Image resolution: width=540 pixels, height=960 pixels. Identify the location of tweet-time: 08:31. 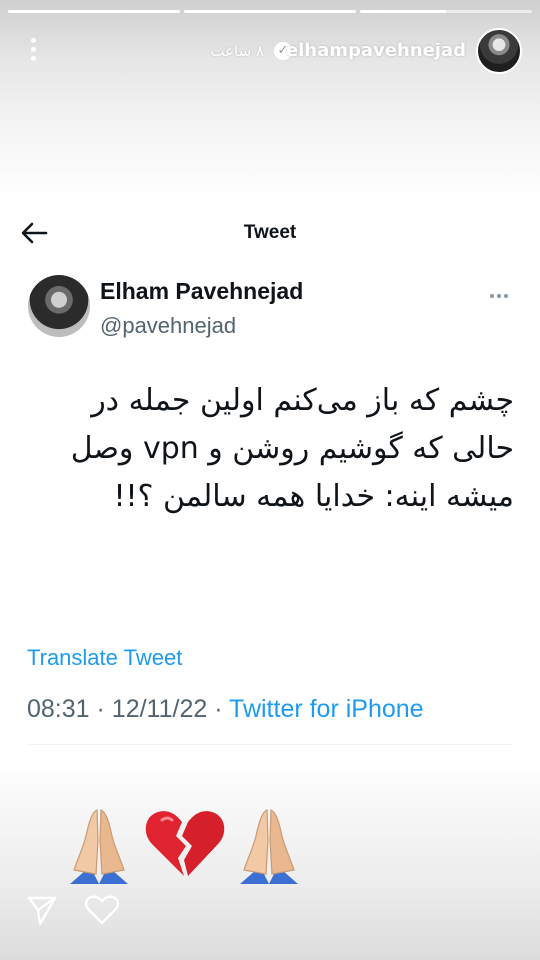
(58, 709).